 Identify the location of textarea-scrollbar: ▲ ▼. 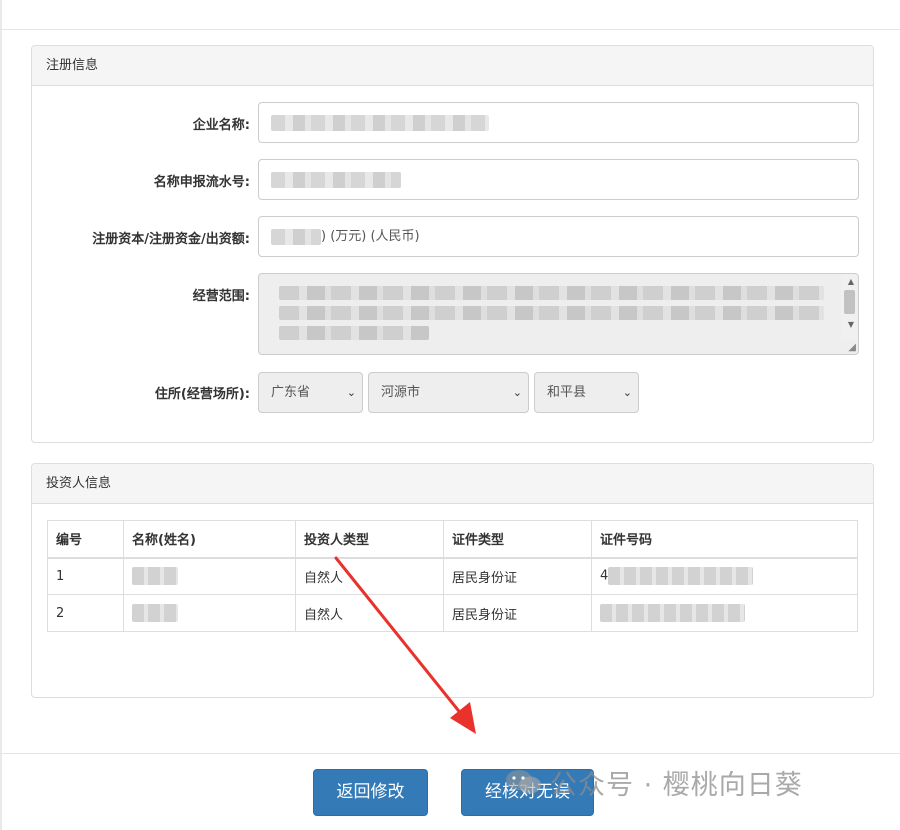
(849, 307).